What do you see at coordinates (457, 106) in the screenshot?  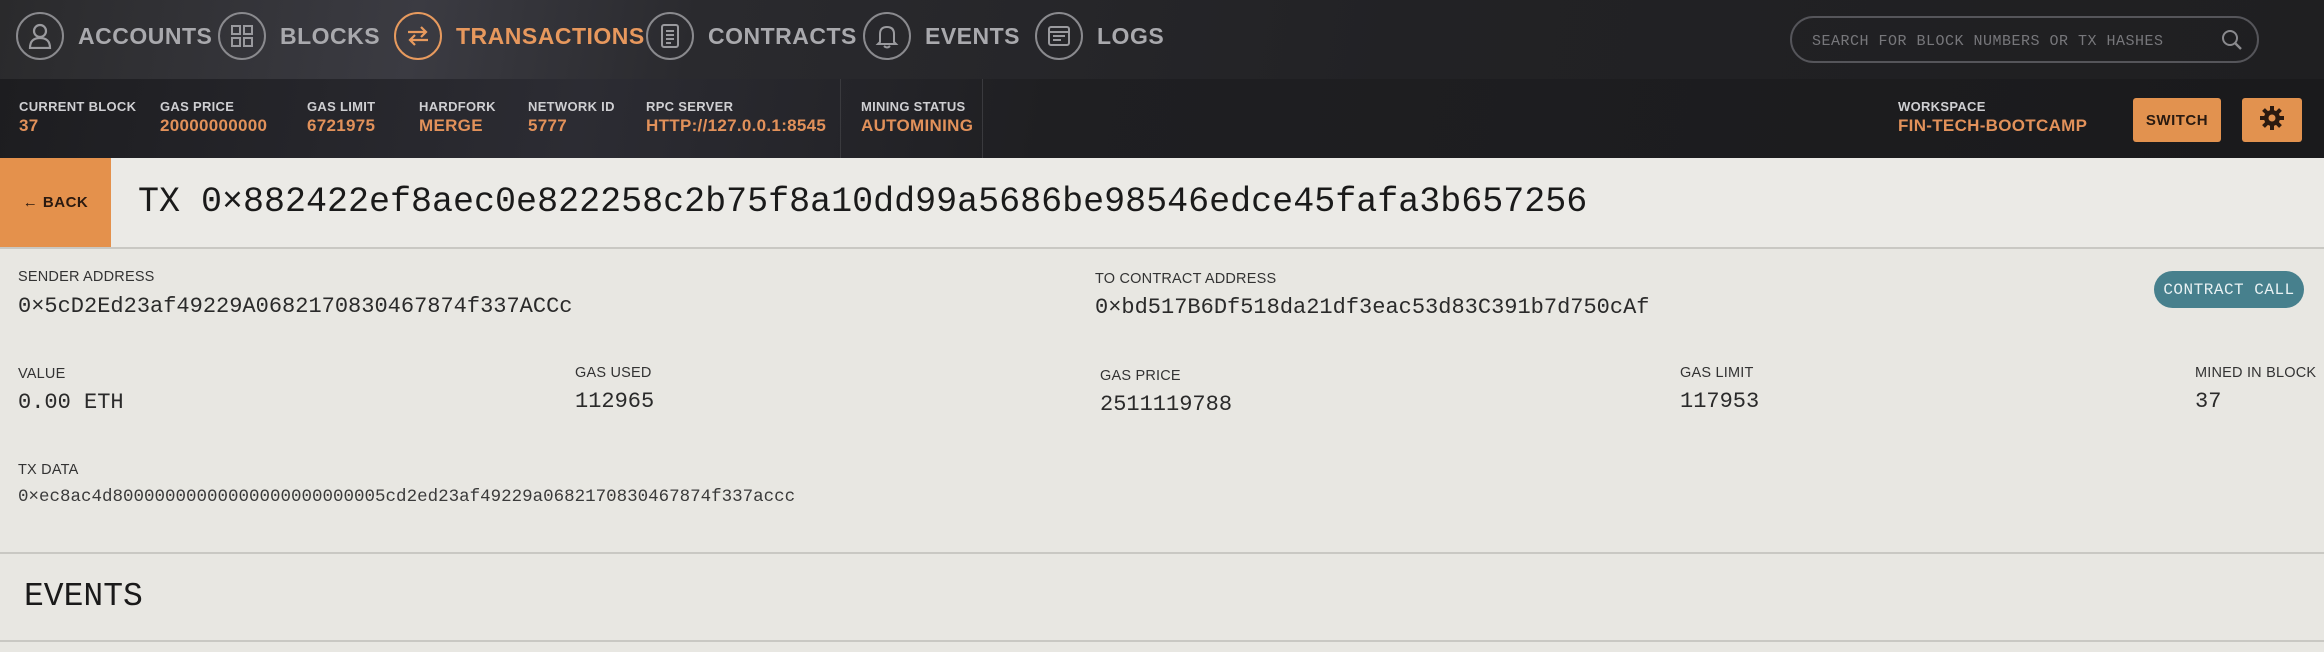 I see `stat-label: HARDFORK` at bounding box center [457, 106].